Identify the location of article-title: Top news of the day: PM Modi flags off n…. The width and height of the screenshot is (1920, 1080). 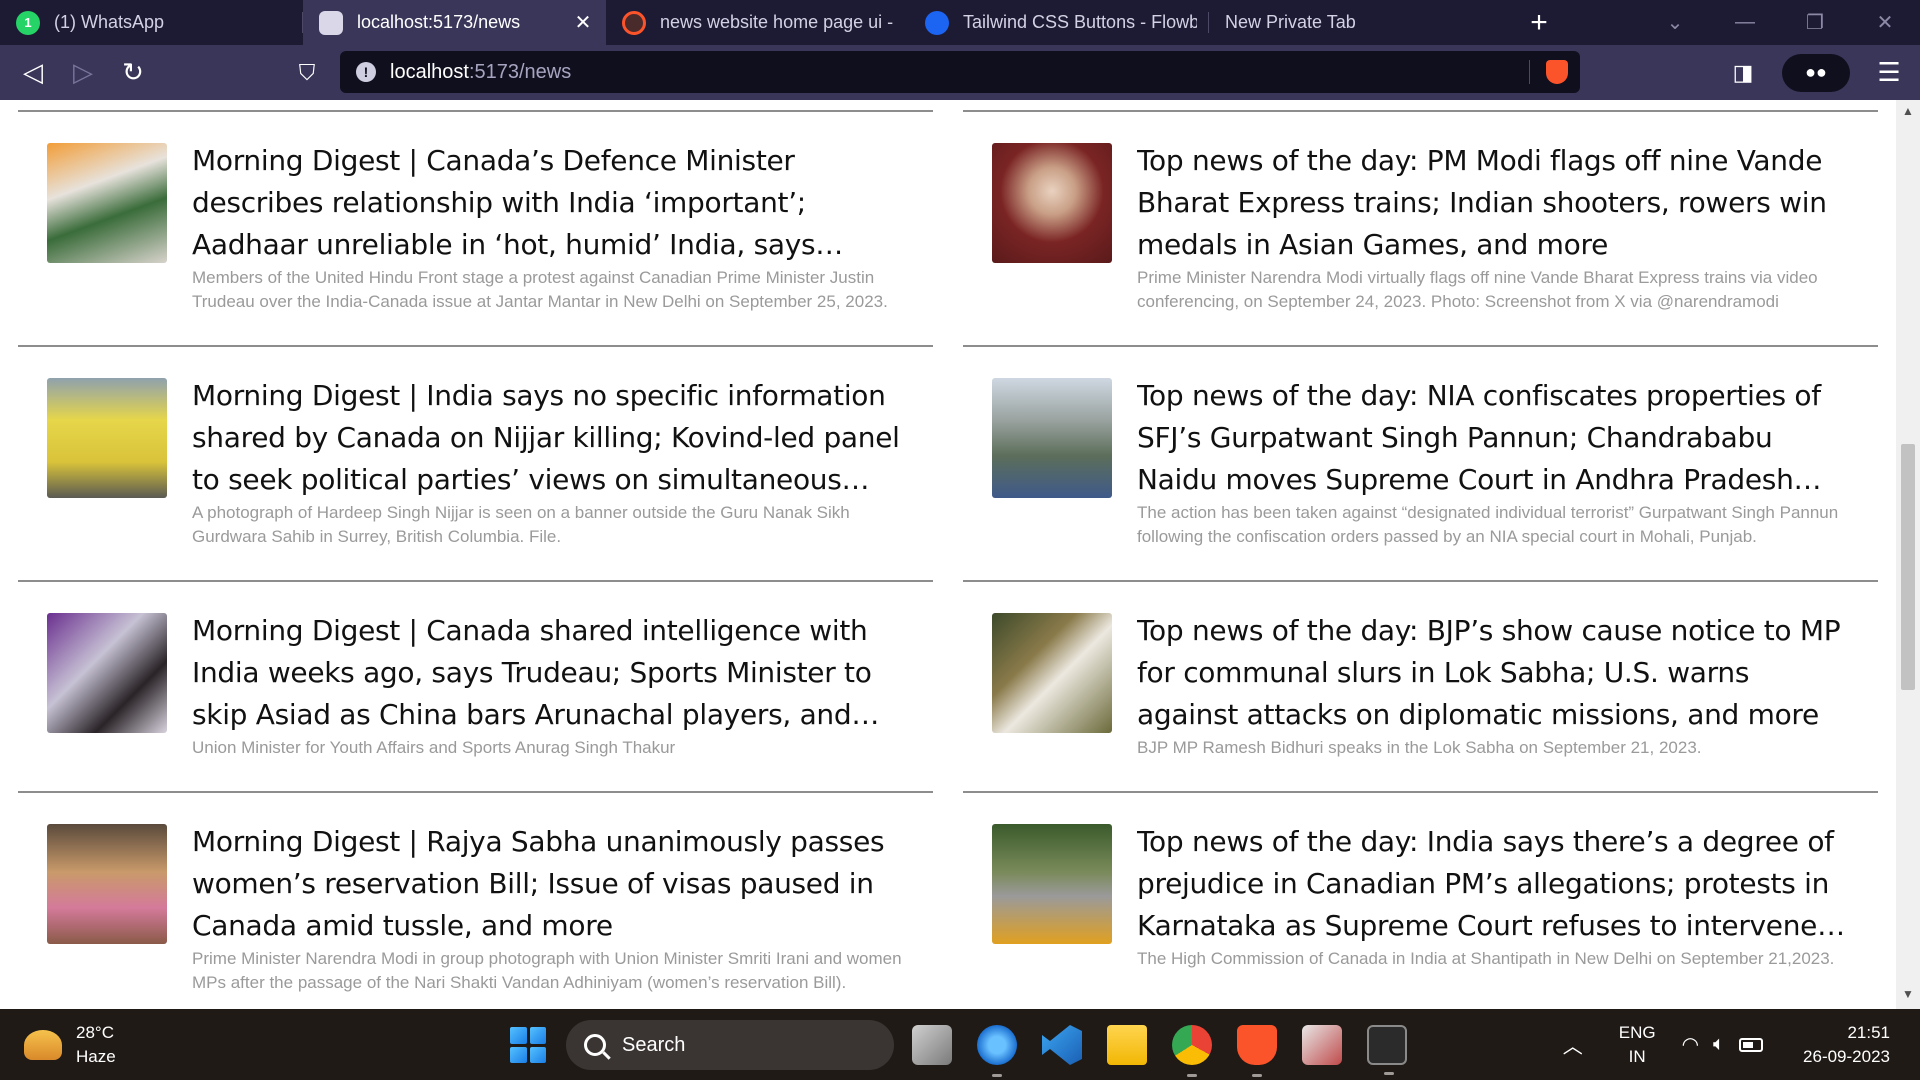
(1492, 203).